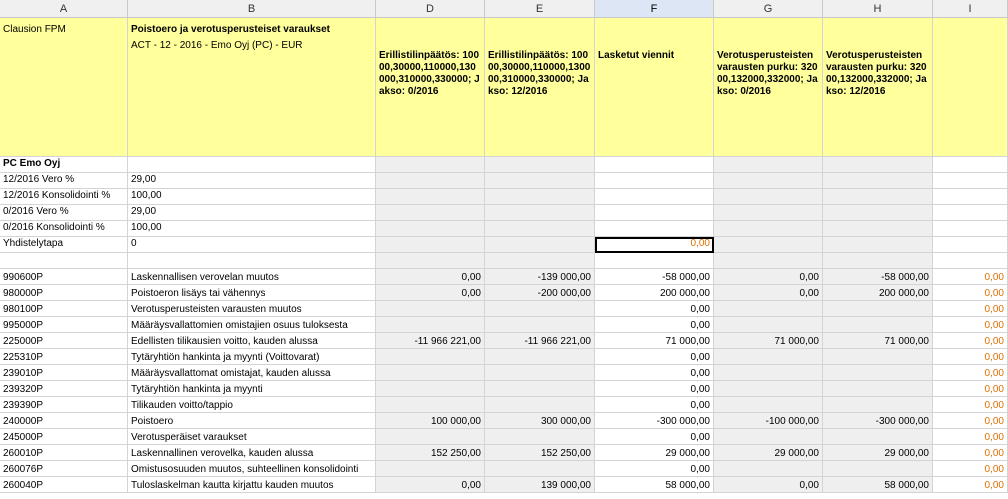 The image size is (1008, 499). Describe the element at coordinates (64, 421) in the screenshot. I see `account-code: 240000P` at that location.